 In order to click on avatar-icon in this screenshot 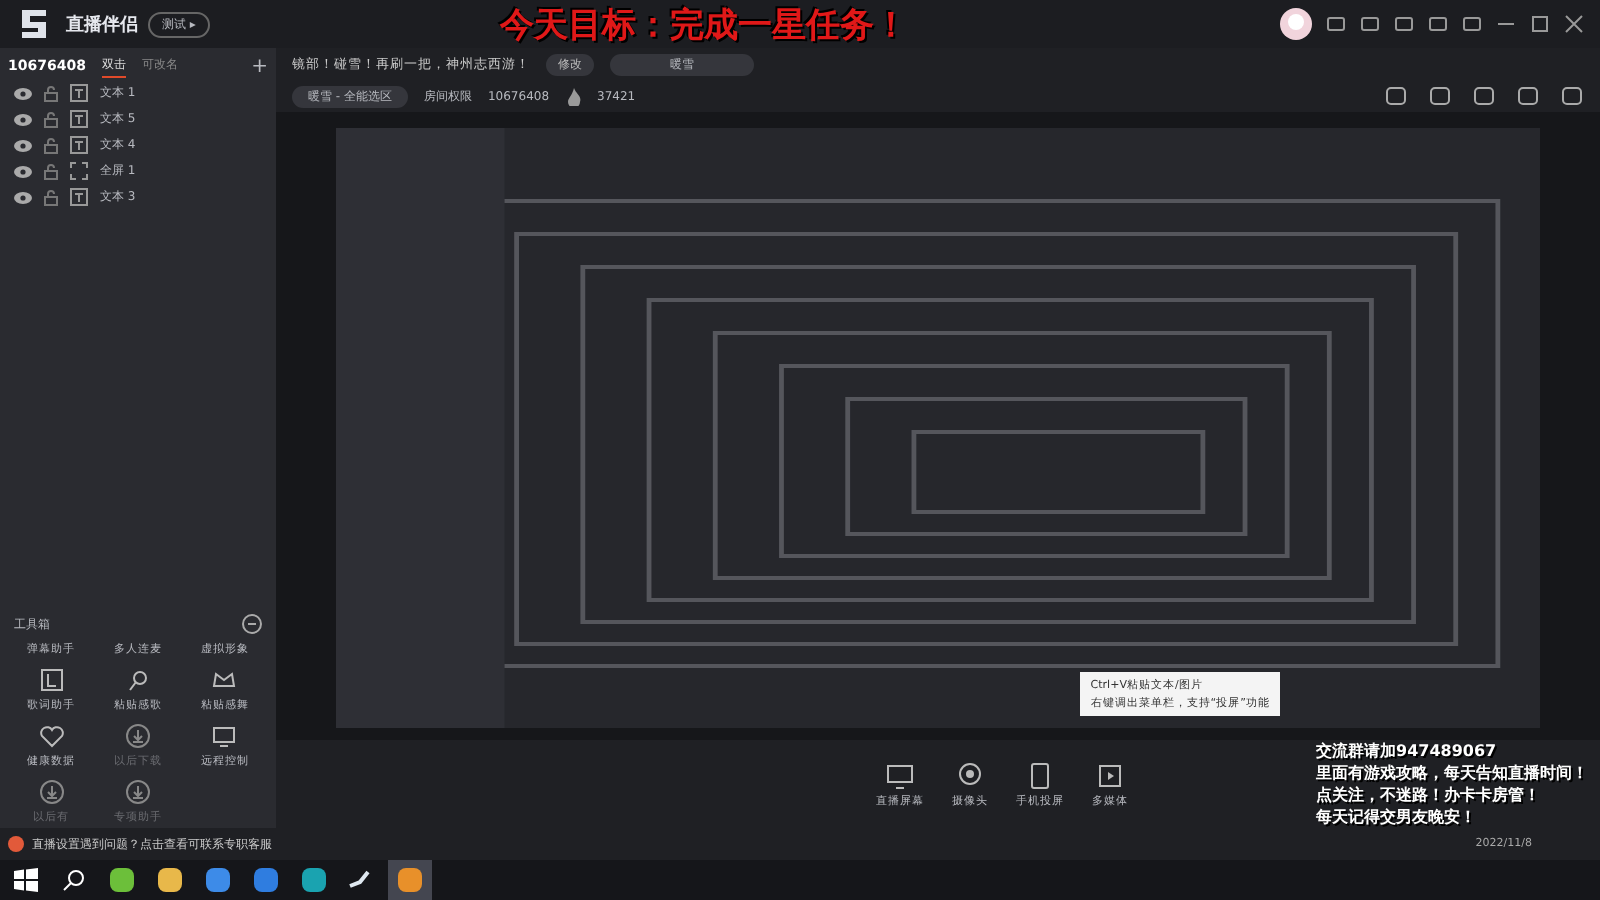, I will do `click(1296, 24)`.